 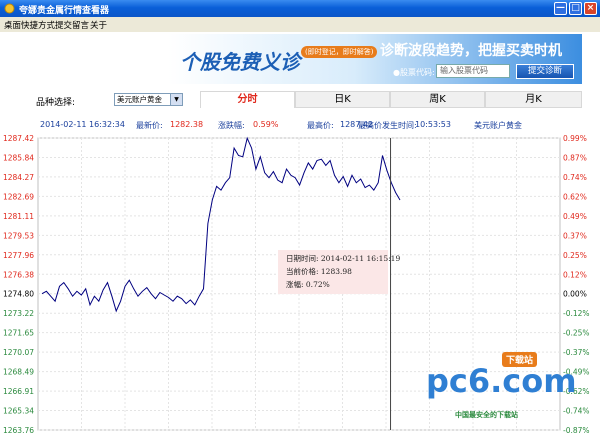 What do you see at coordinates (9, 8) in the screenshot?
I see `app-icon` at bounding box center [9, 8].